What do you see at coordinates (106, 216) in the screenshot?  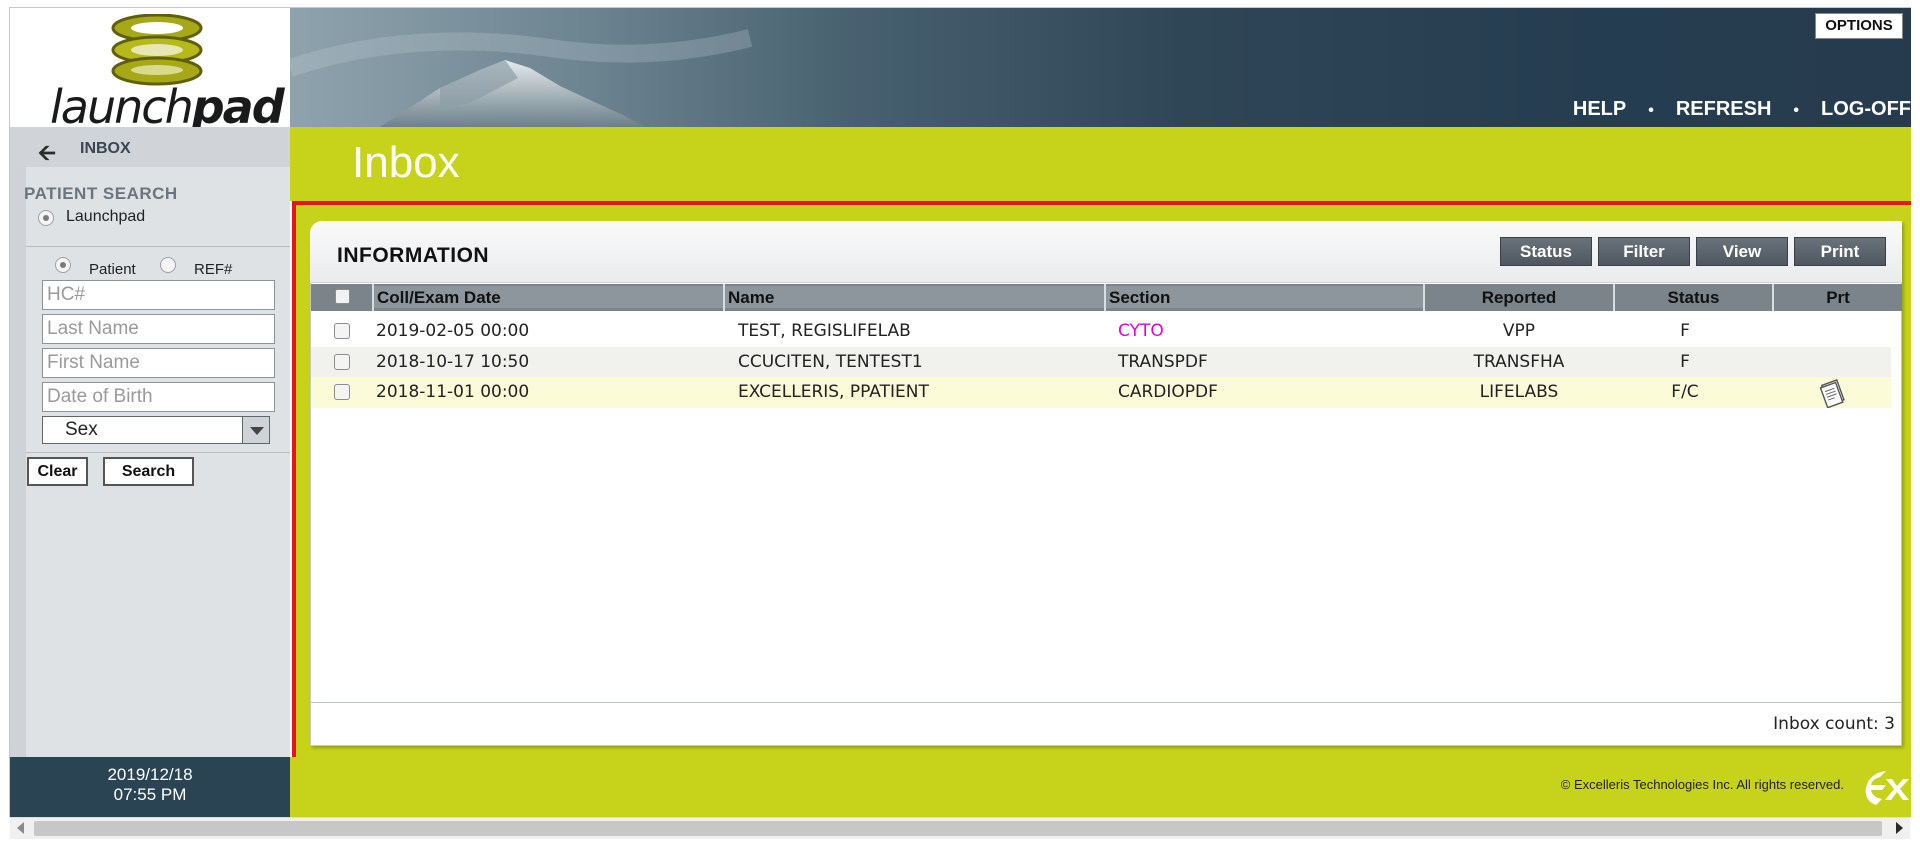 I see `launchpad-radio-label: Launchpad` at bounding box center [106, 216].